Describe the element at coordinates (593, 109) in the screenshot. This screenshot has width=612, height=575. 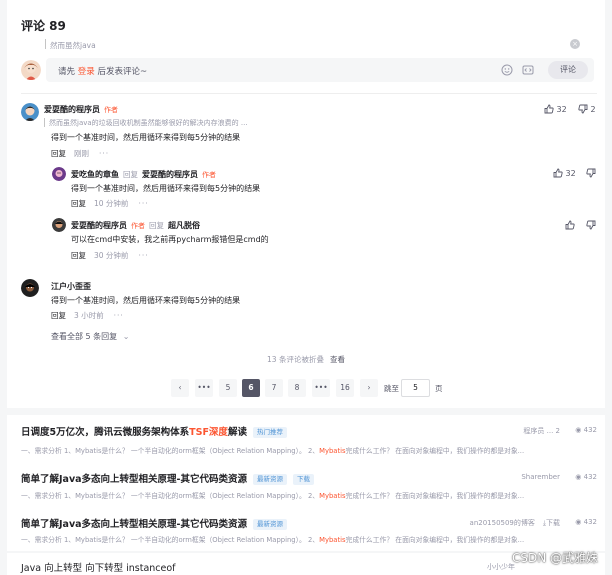
I see `dislike-count: 2` at that location.